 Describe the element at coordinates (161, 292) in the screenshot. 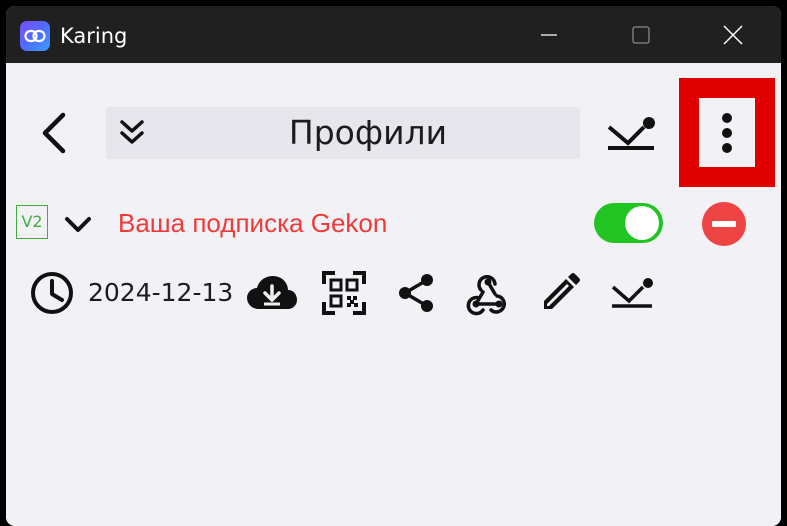

I see `update-date: 2024-12-13` at that location.